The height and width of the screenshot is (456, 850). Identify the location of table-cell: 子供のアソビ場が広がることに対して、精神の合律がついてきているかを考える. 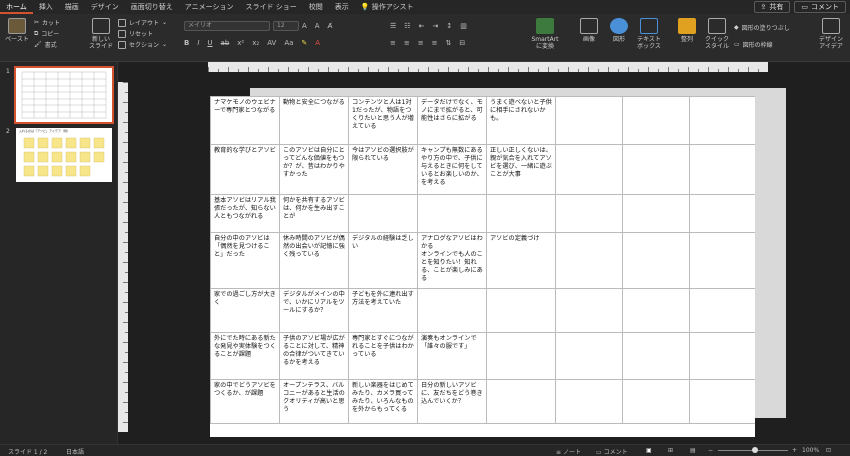
(314, 356).